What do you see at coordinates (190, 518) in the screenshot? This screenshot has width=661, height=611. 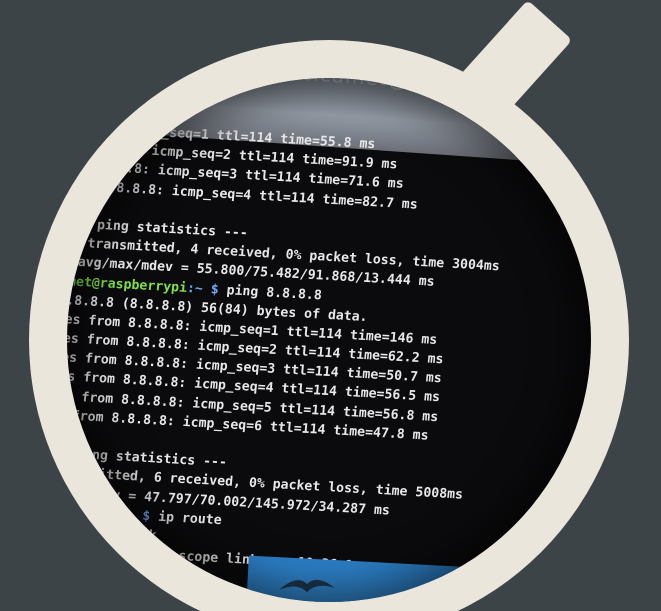 I see `terminal-text: ip route` at bounding box center [190, 518].